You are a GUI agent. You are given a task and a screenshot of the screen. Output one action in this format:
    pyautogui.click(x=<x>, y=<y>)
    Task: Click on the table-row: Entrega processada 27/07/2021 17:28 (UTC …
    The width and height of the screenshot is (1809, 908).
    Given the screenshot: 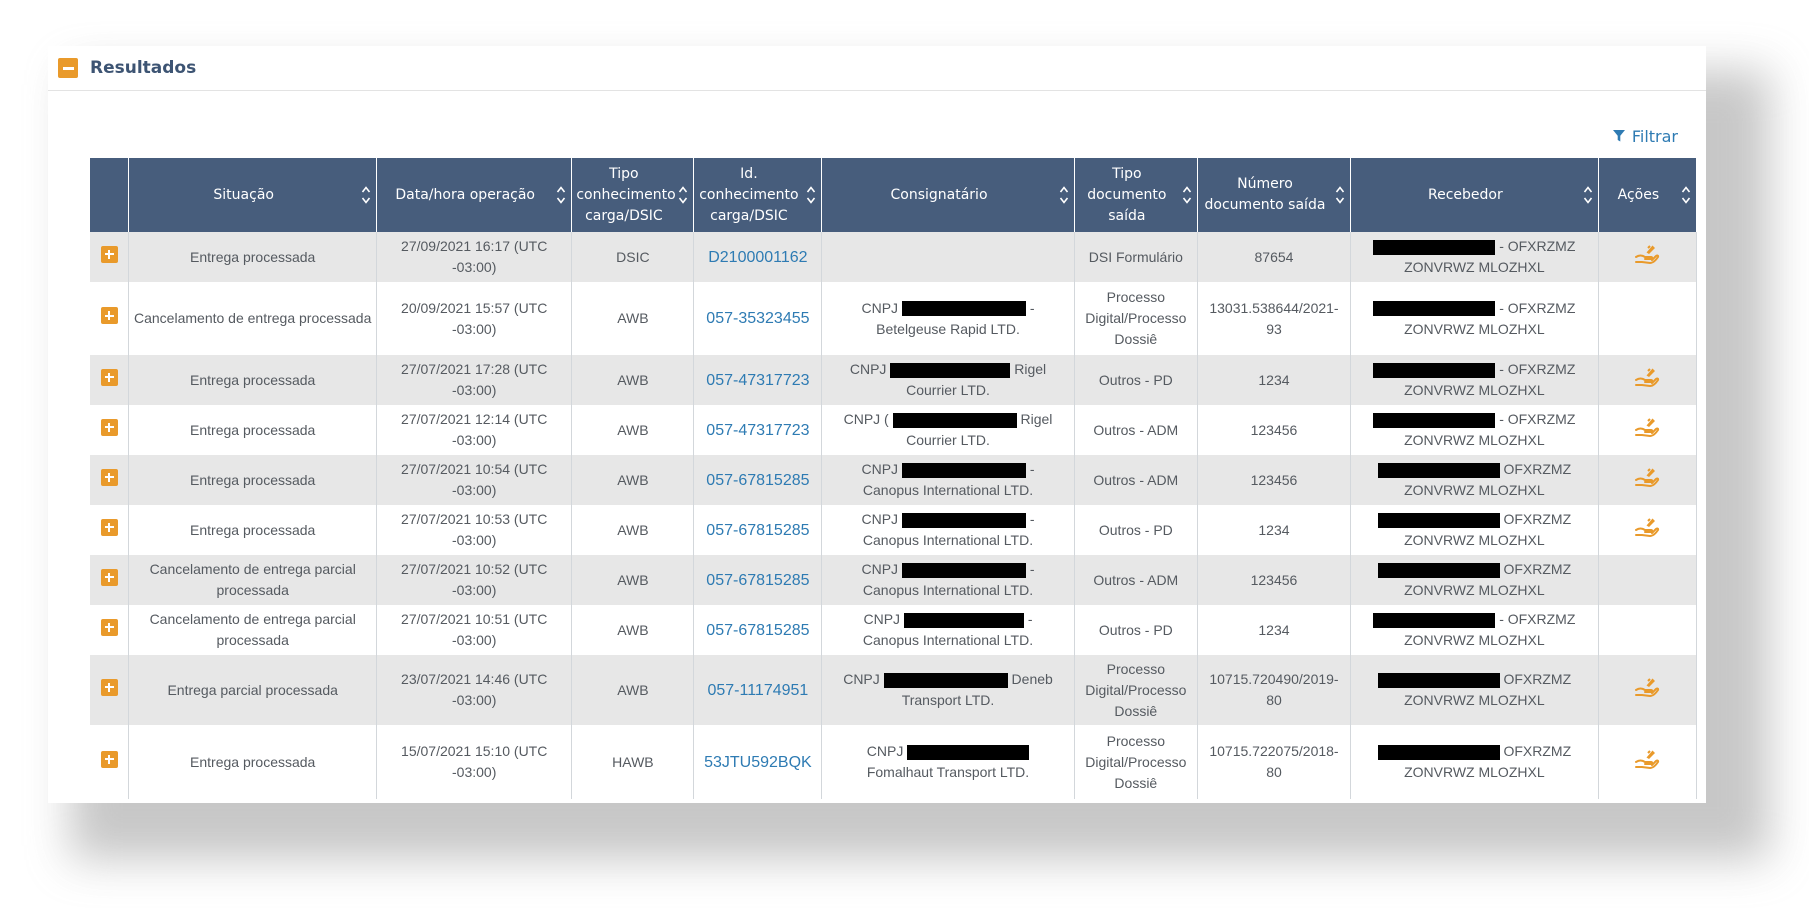 What is the action you would take?
    pyautogui.click(x=894, y=380)
    